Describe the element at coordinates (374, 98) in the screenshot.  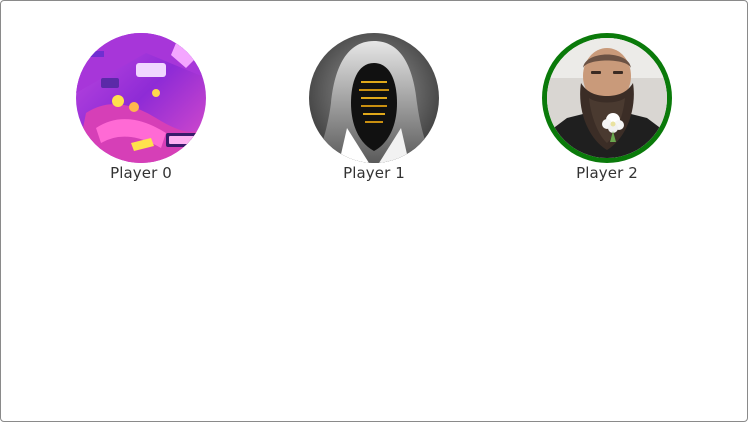
I see `hooded-hacker-avatar-icon` at that location.